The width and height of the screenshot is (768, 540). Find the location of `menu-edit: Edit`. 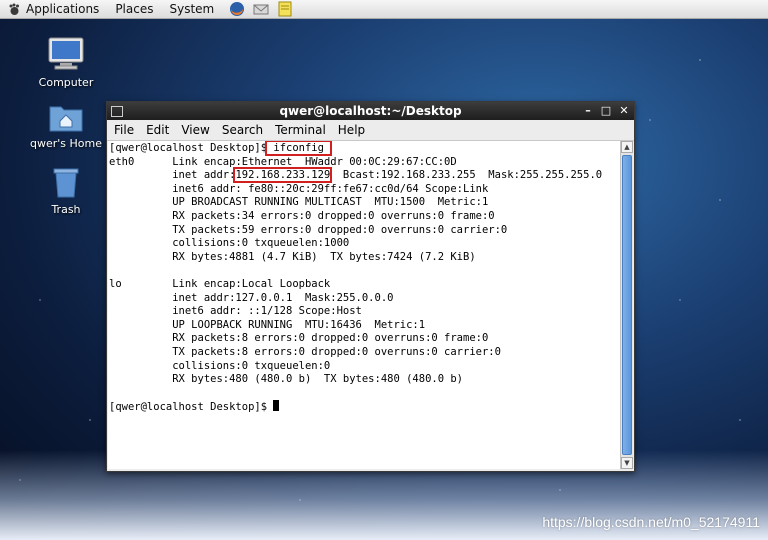

menu-edit: Edit is located at coordinates (157, 130).